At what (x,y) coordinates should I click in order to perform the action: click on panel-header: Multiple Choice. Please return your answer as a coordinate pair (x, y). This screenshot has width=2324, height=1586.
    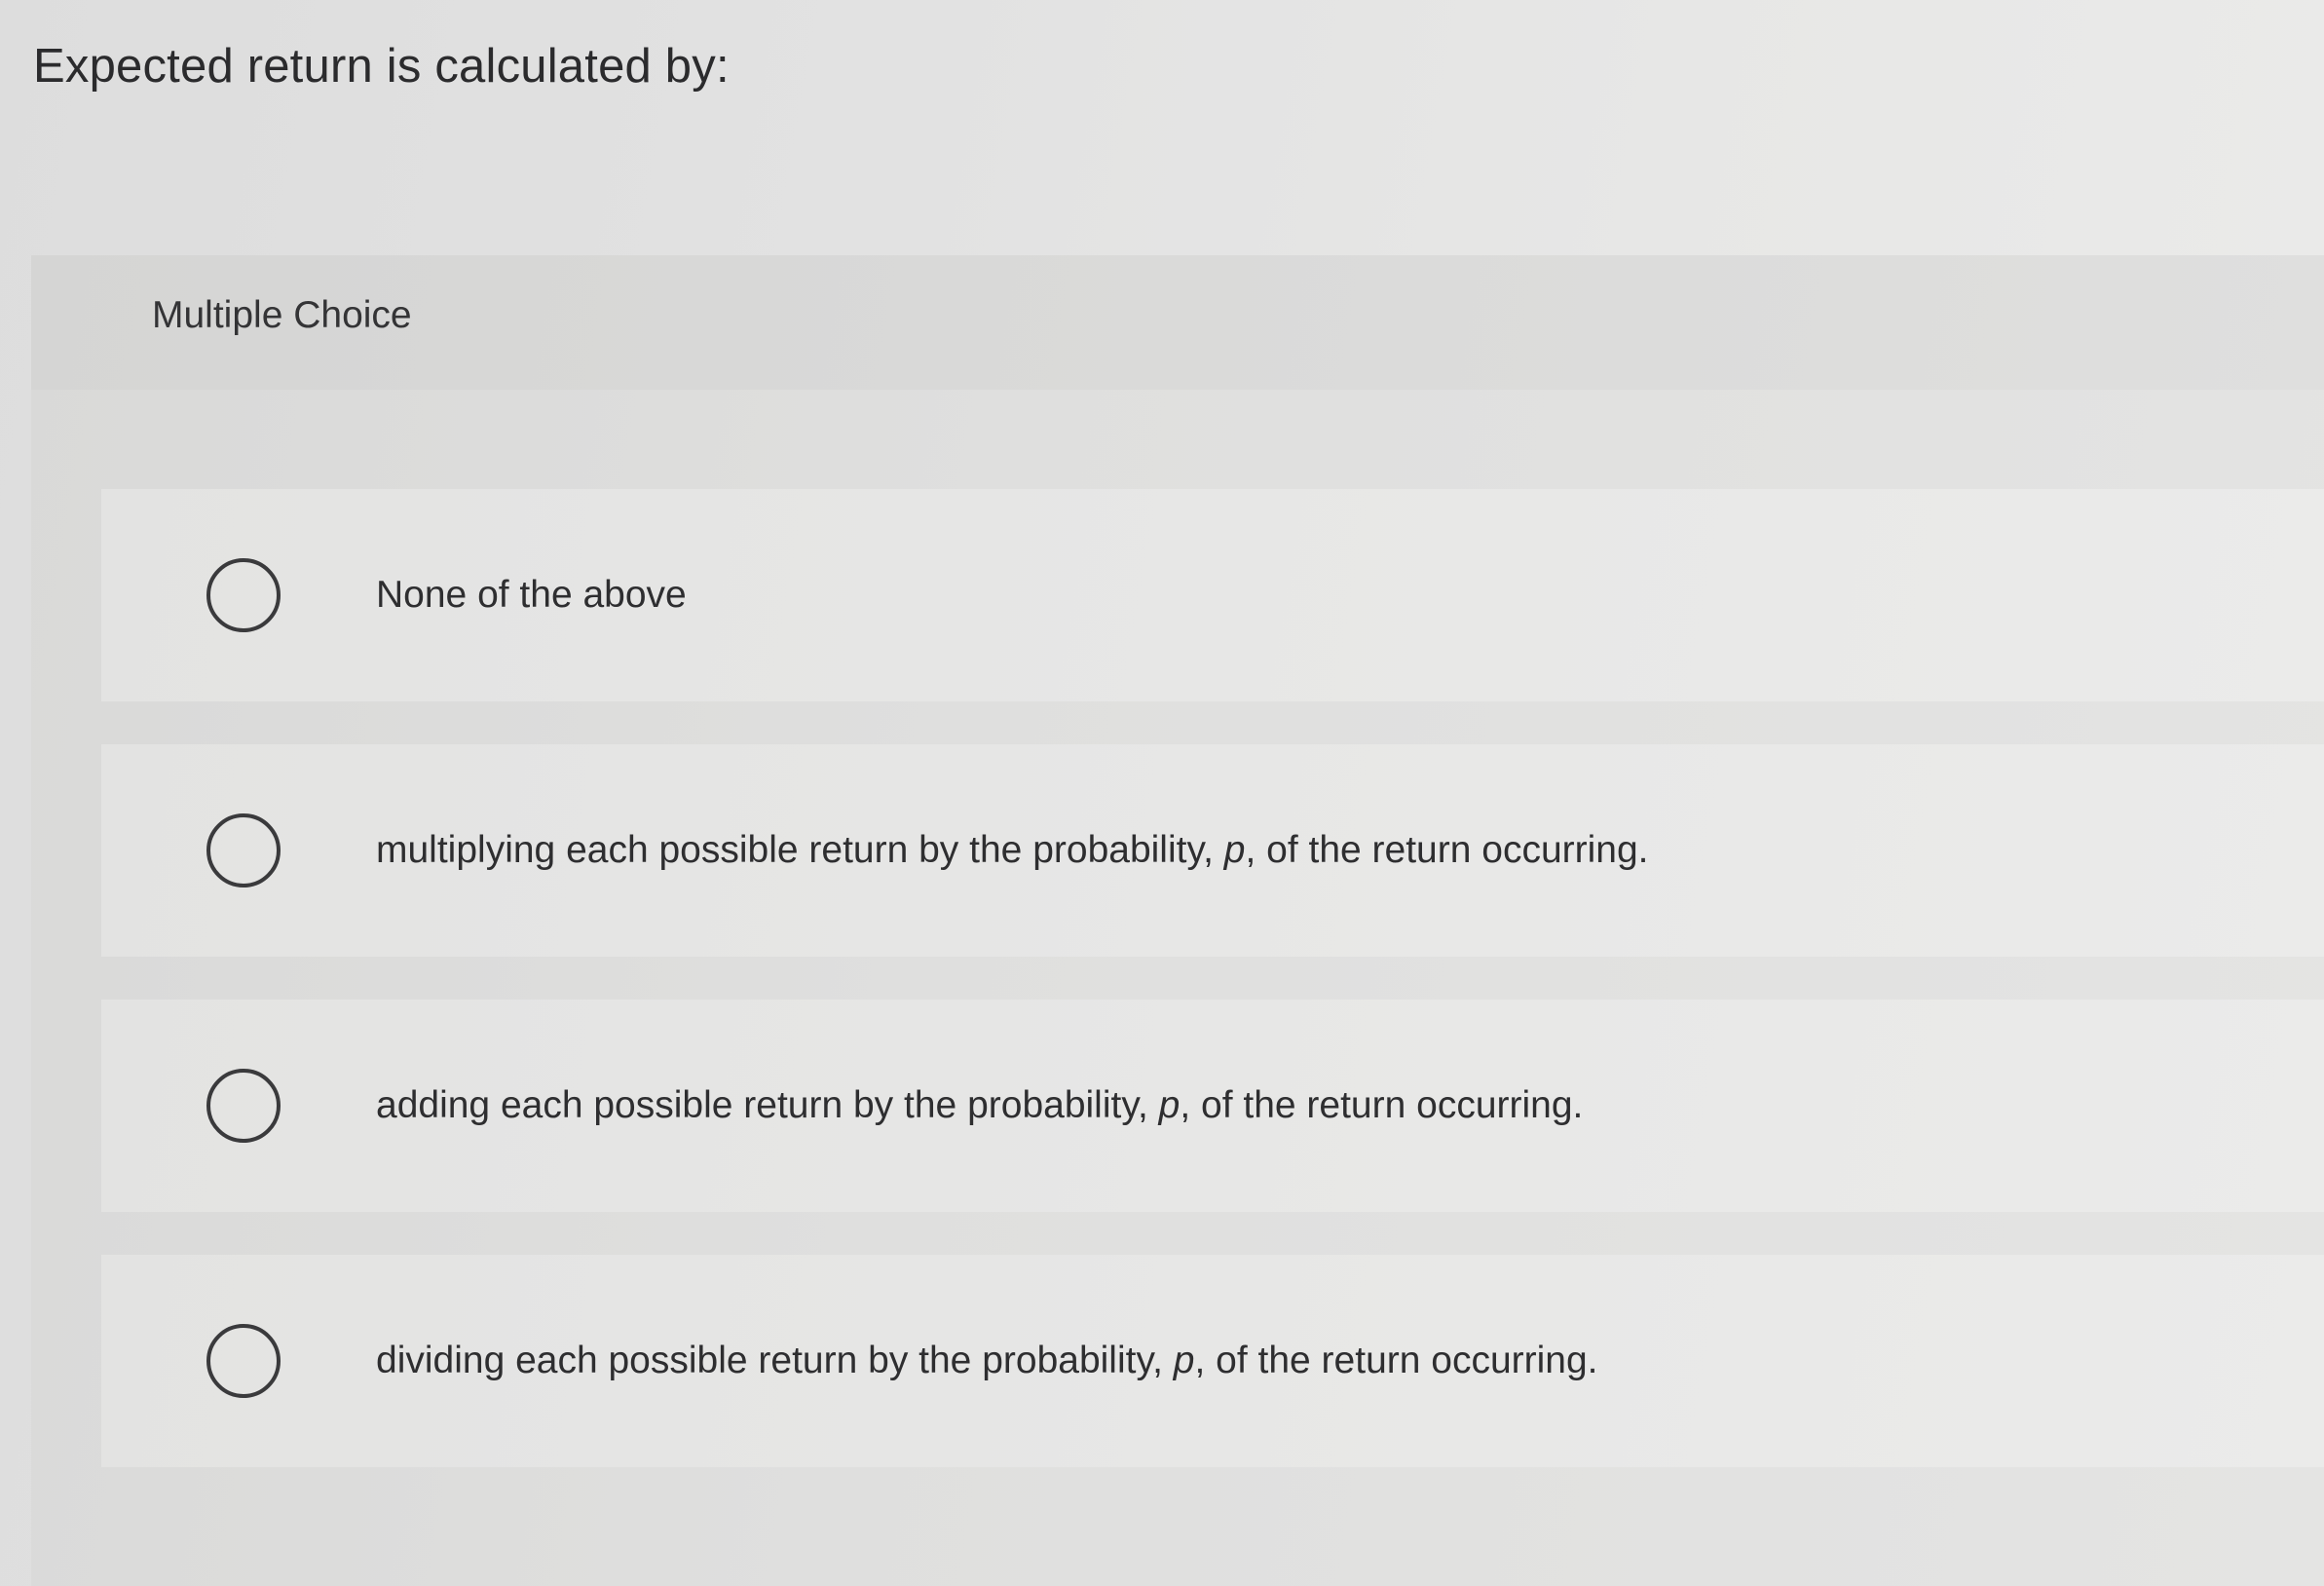
    Looking at the image, I should click on (1177, 322).